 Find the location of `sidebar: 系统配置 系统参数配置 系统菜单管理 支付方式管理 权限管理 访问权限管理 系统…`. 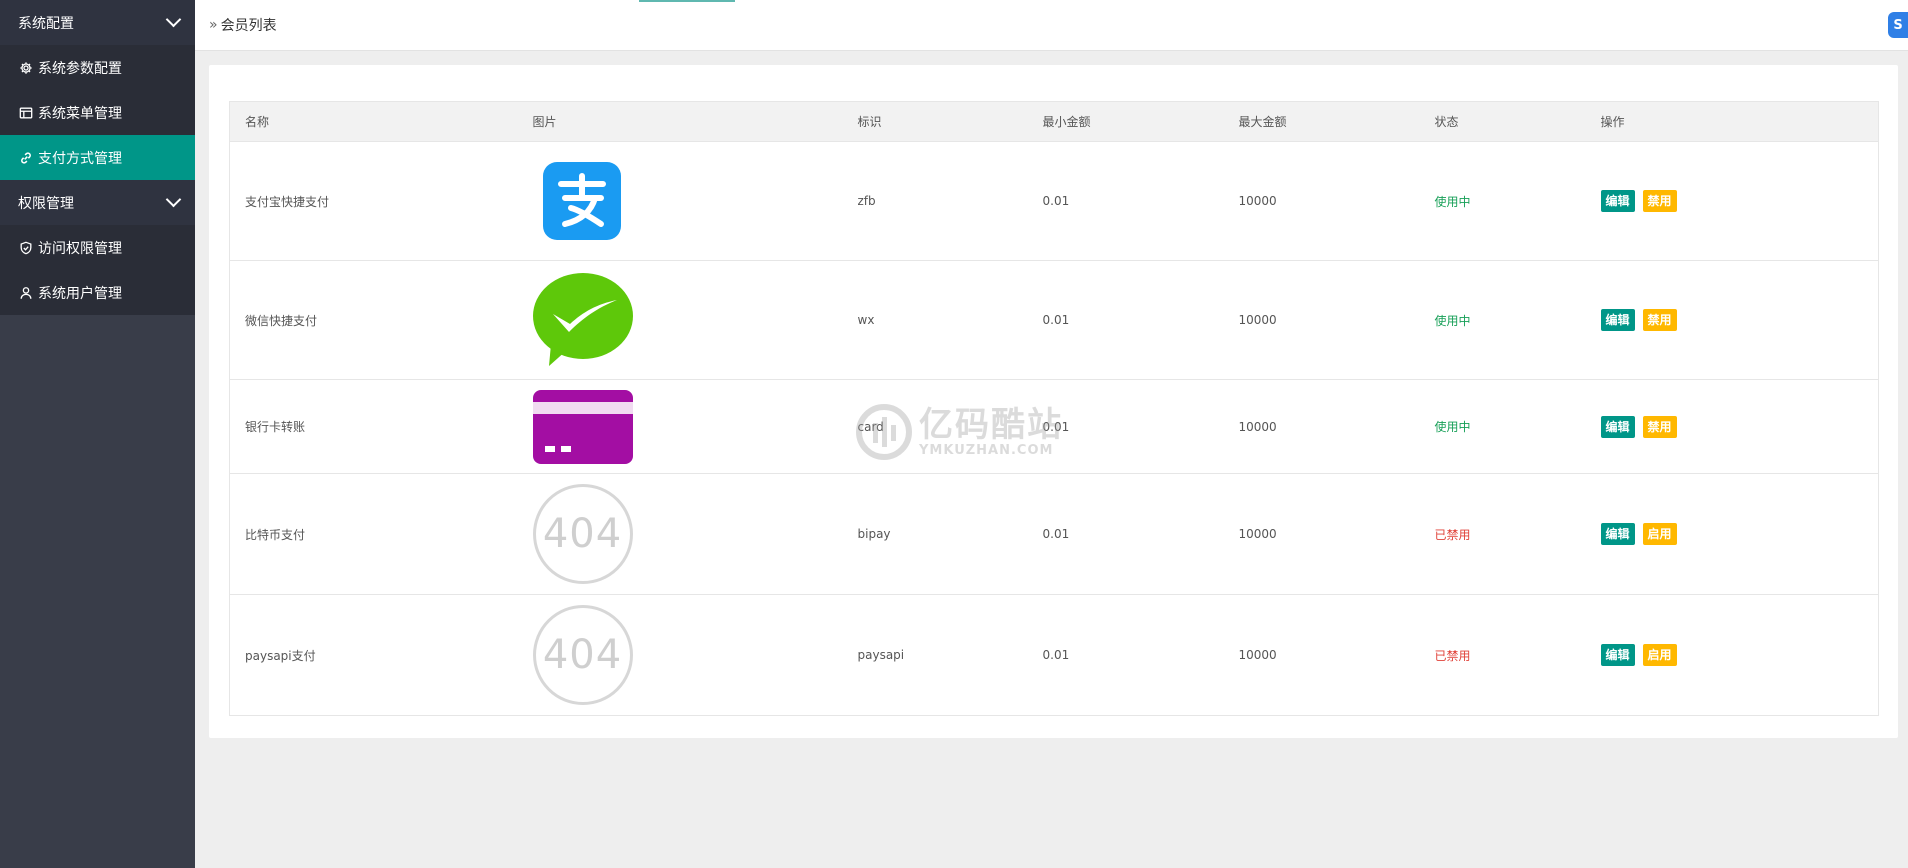

sidebar: 系统配置 系统参数配置 系统菜单管理 支付方式管理 权限管理 访问权限管理 系统… is located at coordinates (97, 434).